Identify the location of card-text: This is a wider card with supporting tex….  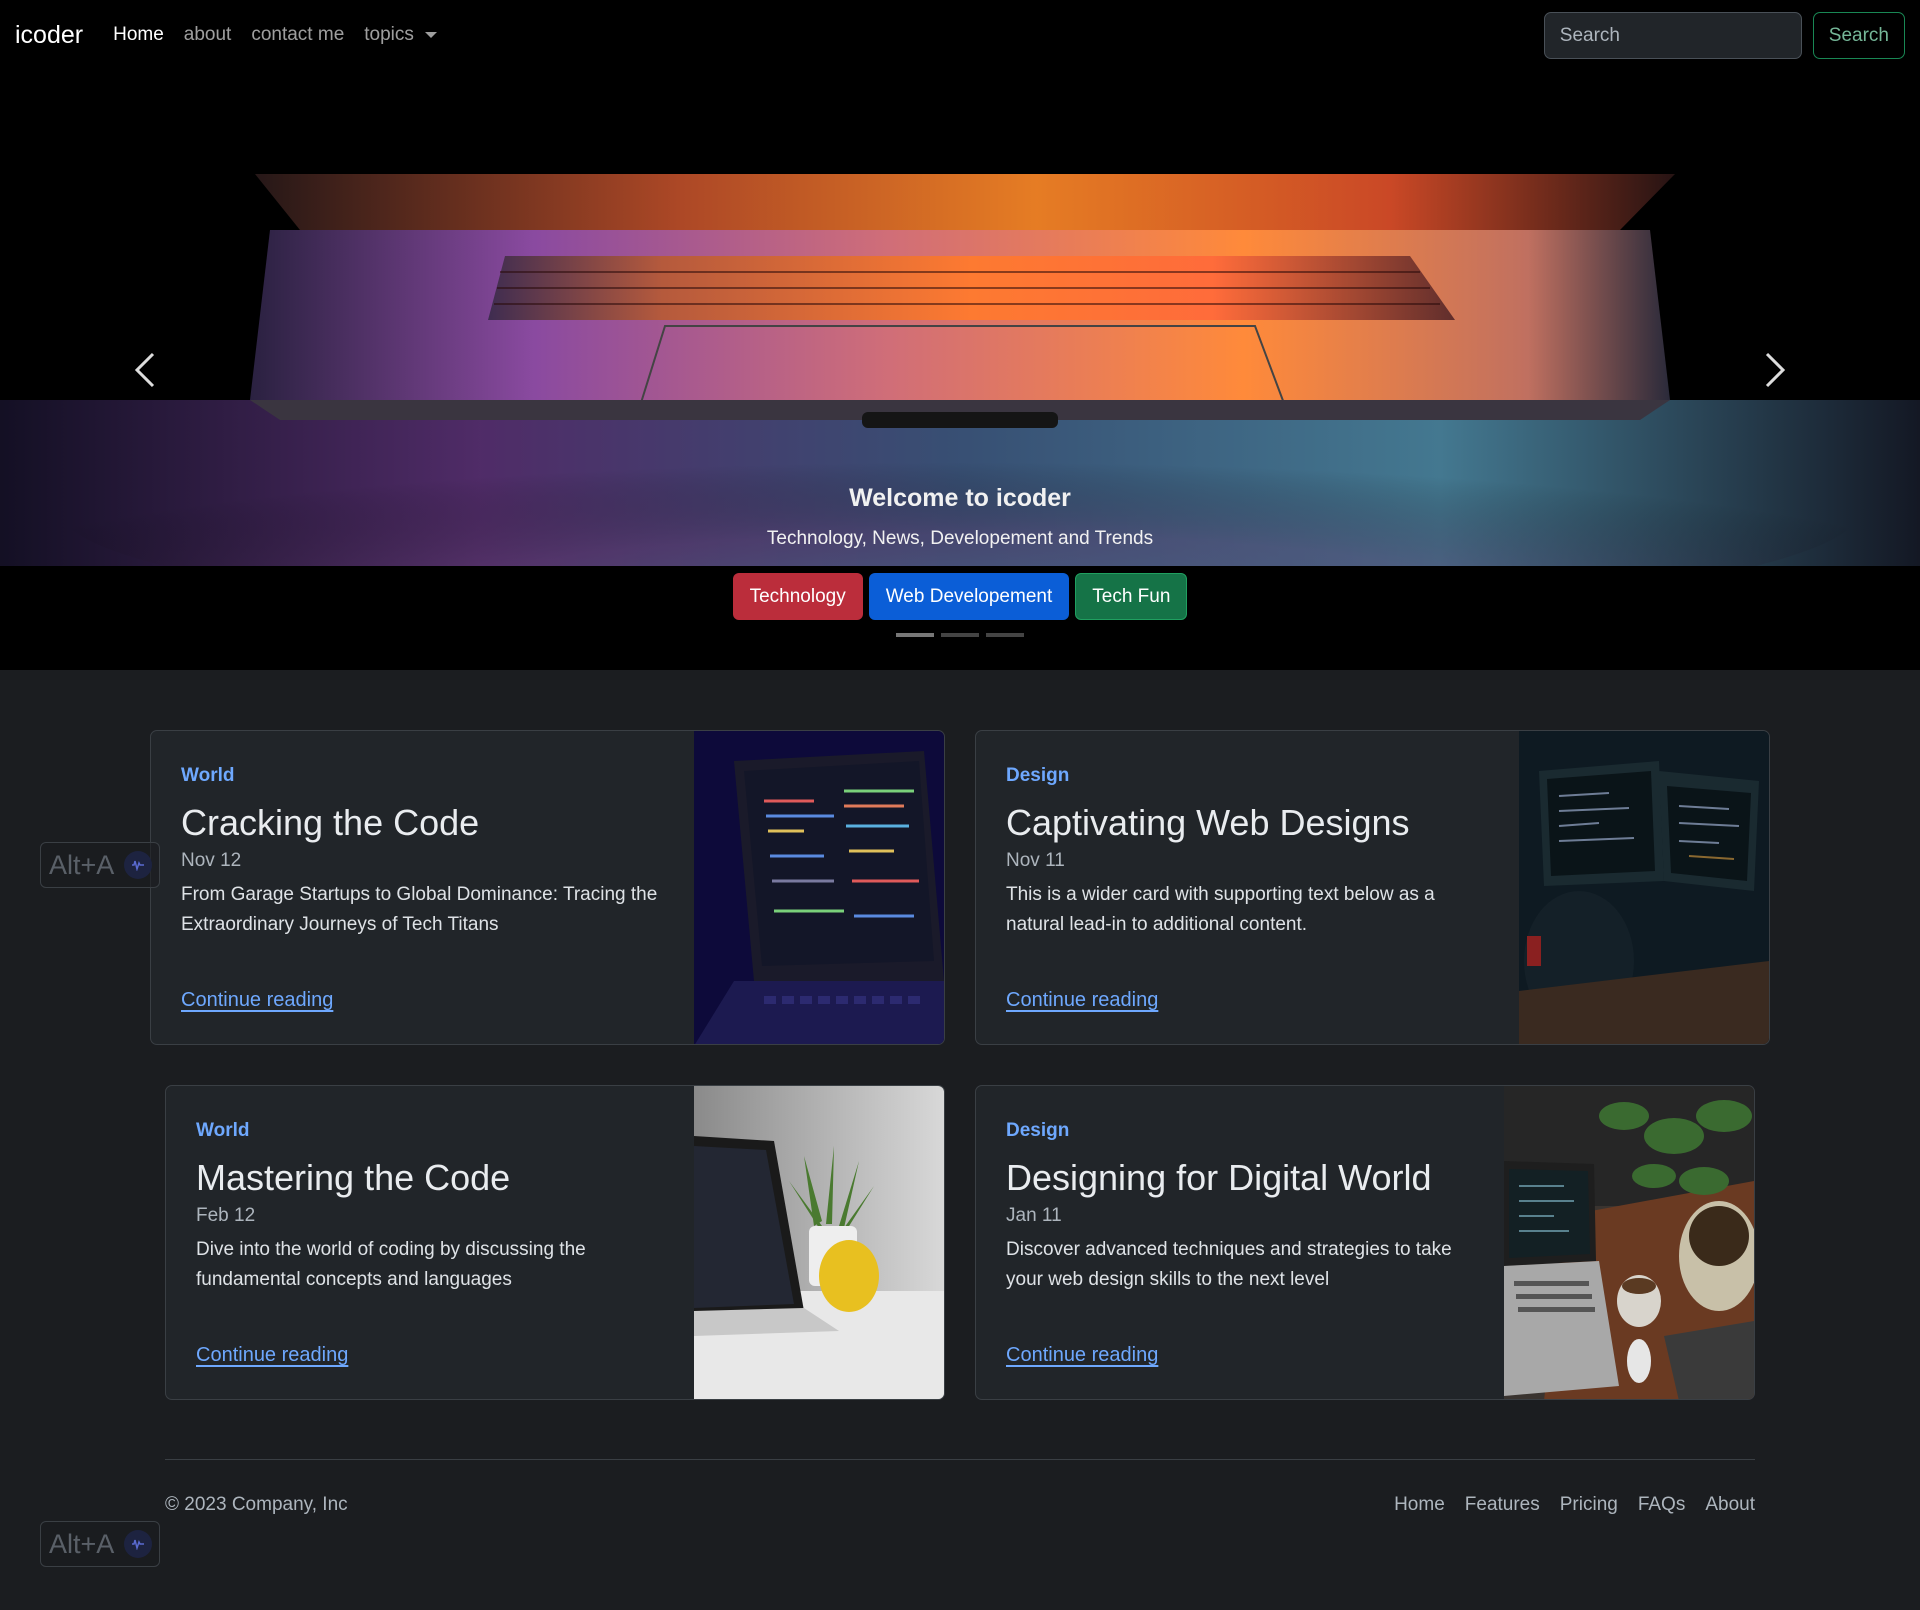
(1220, 909).